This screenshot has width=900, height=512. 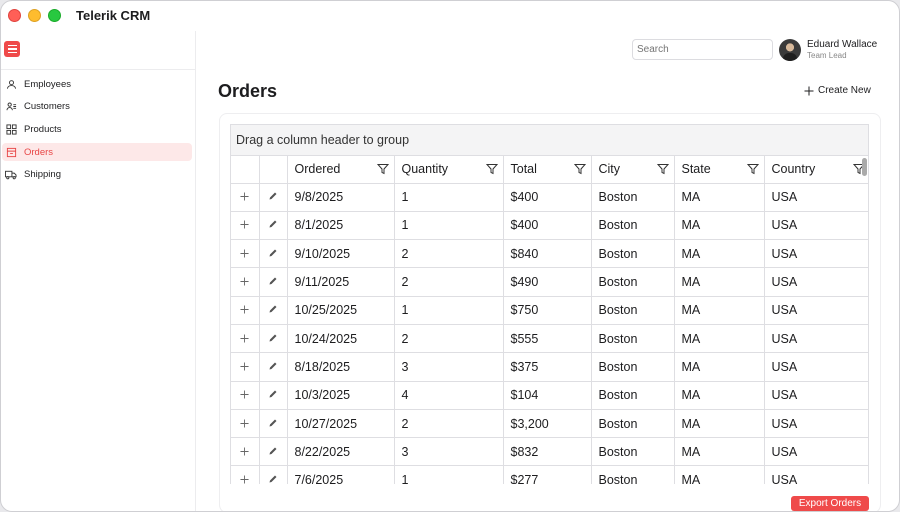 What do you see at coordinates (702, 49) in the screenshot?
I see `search-input` at bounding box center [702, 49].